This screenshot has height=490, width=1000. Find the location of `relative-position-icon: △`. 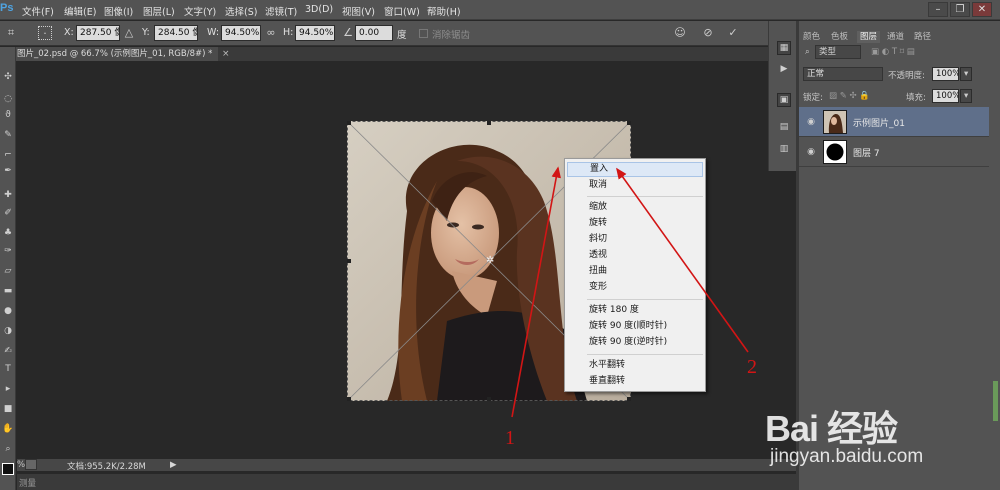

relative-position-icon: △ is located at coordinates (129, 33).